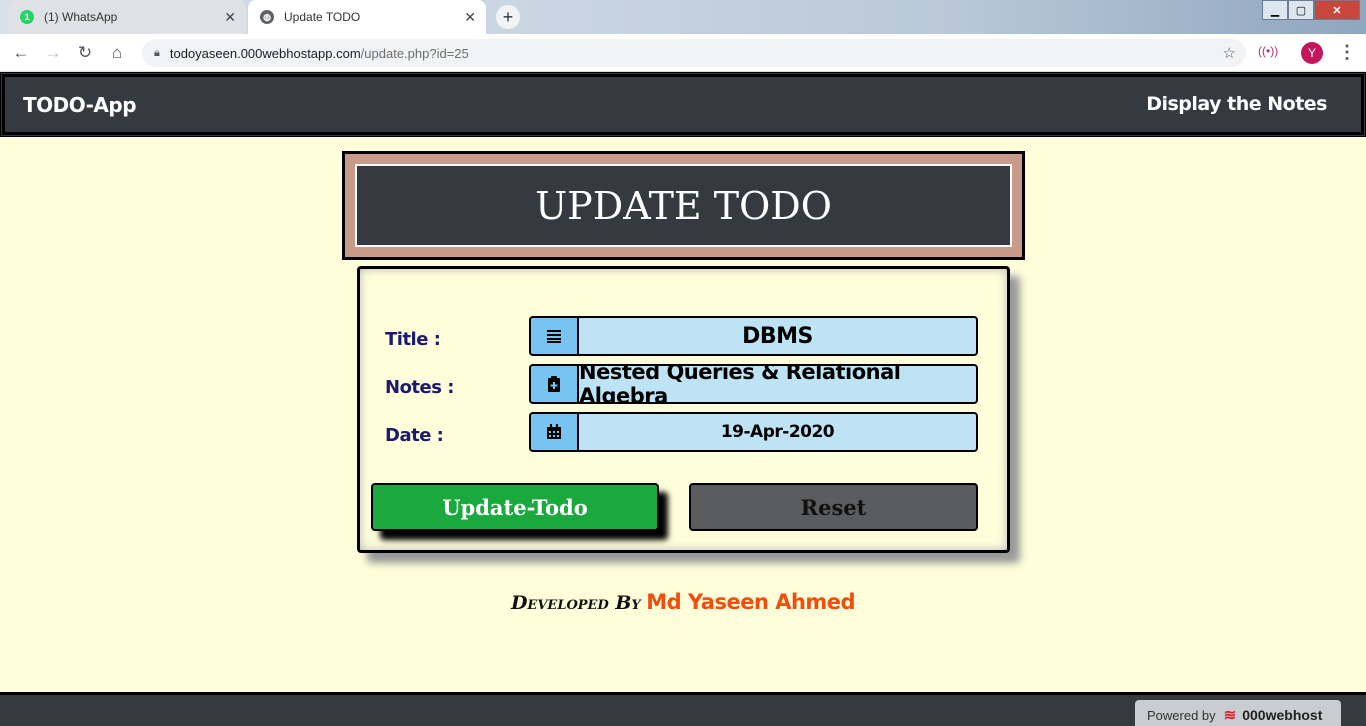 The width and height of the screenshot is (1366, 726). What do you see at coordinates (575, 603) in the screenshot?
I see `credit-prefix: Developed By` at bounding box center [575, 603].